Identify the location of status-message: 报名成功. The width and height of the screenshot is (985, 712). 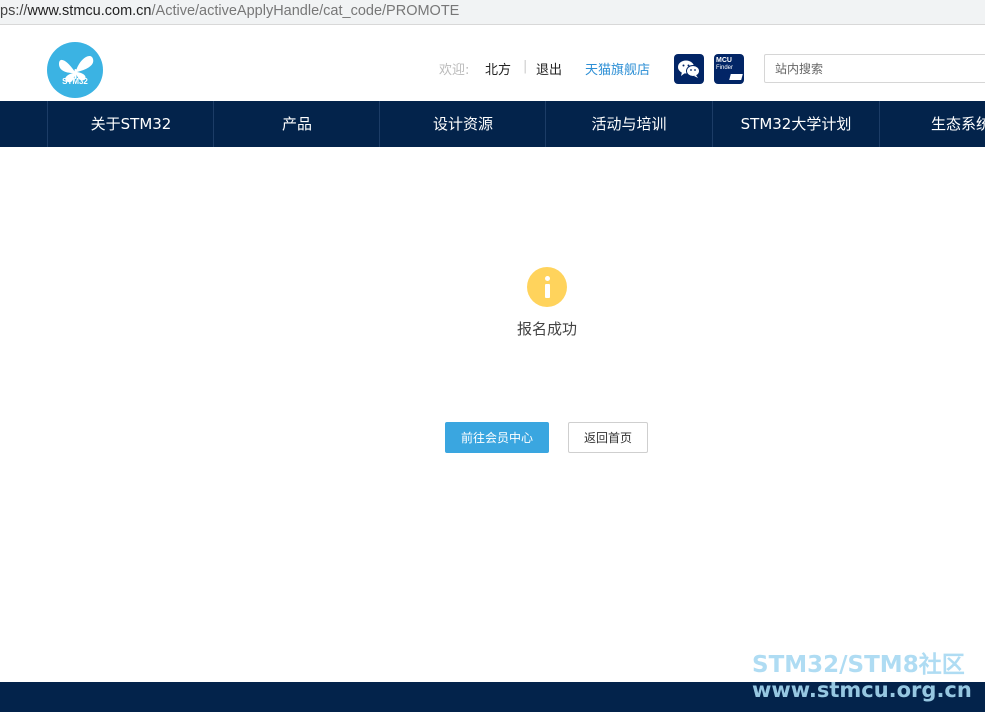
(546, 329).